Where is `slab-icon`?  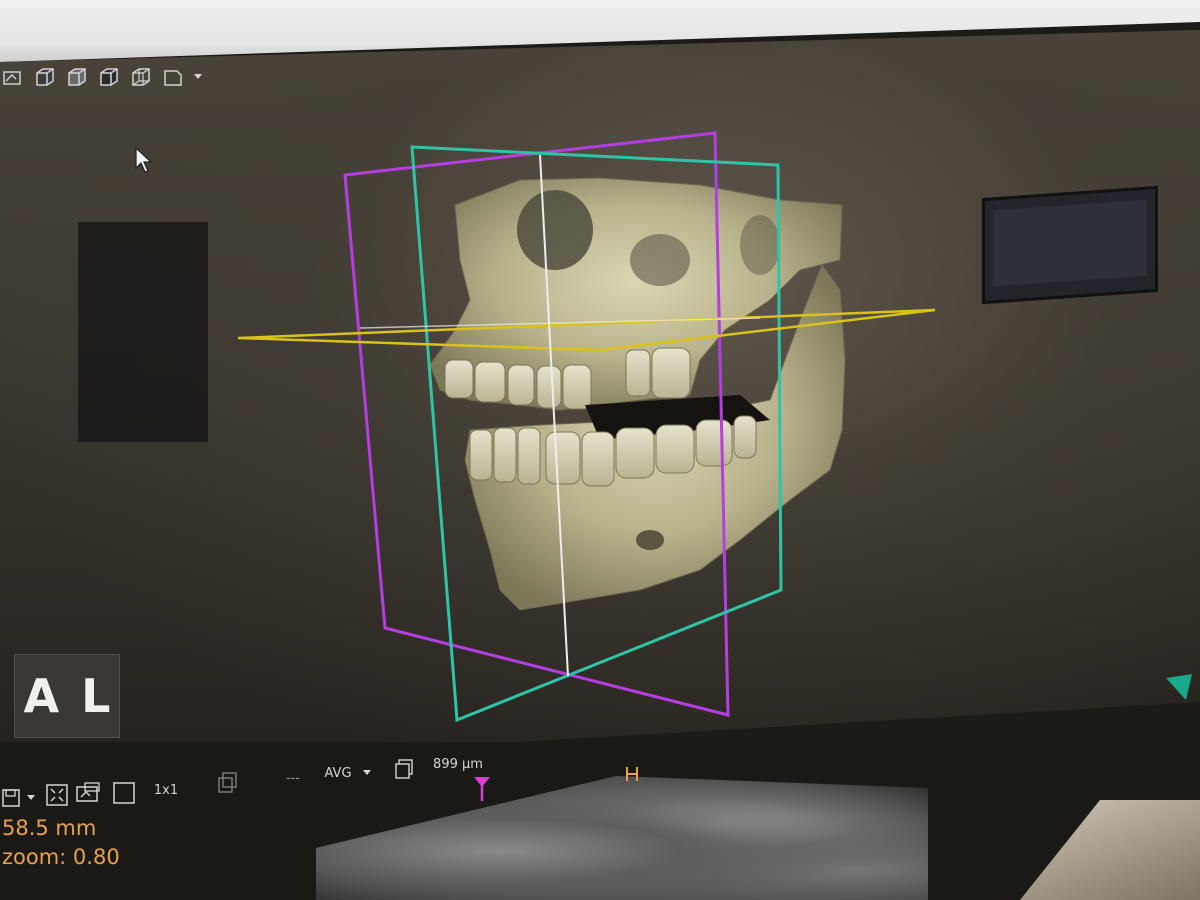 slab-icon is located at coordinates (404, 769).